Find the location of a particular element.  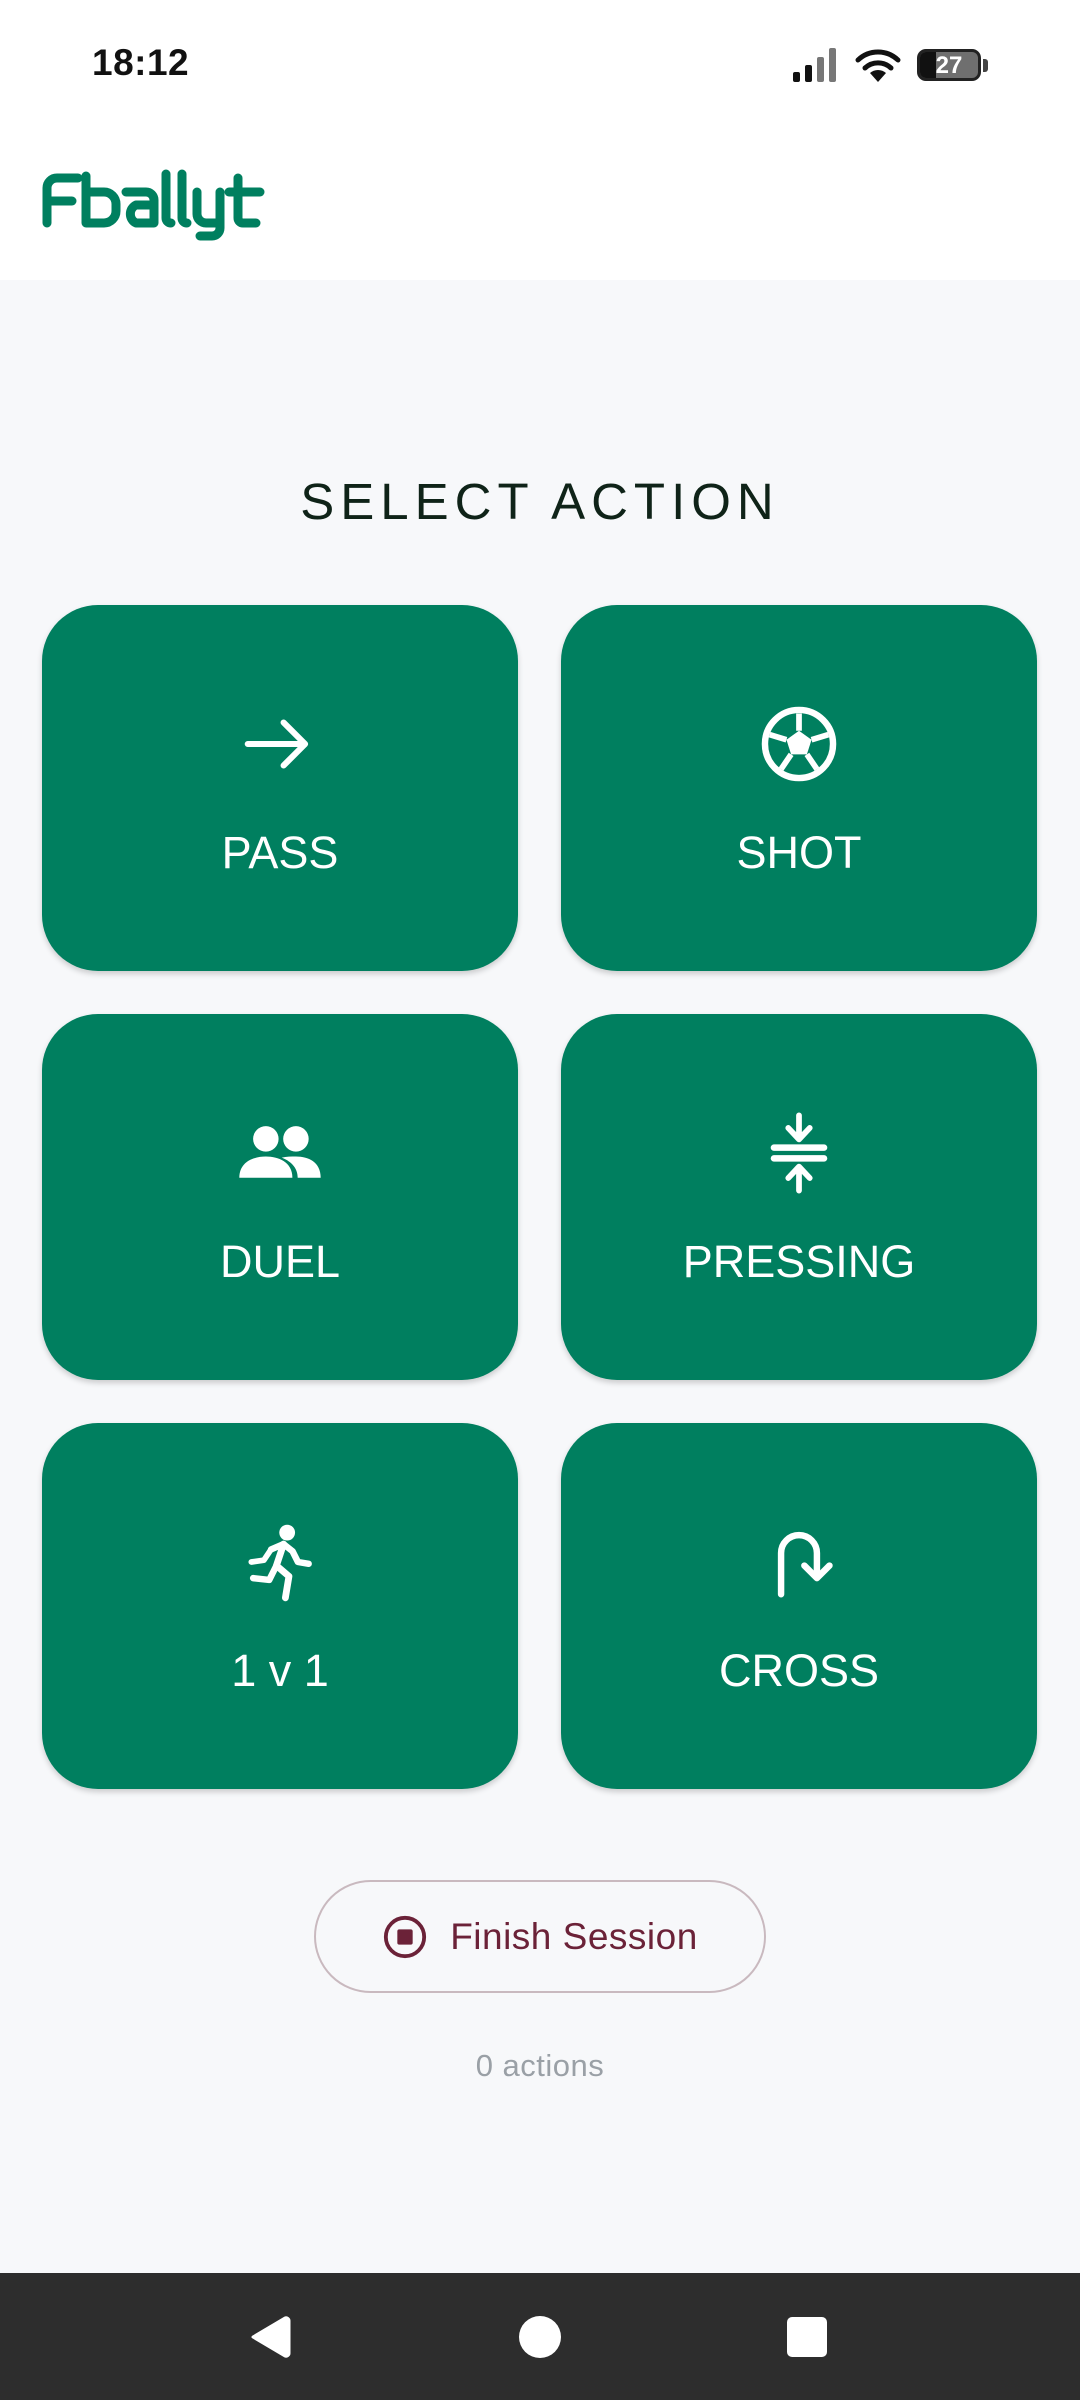

back-icon is located at coordinates (271, 2336).